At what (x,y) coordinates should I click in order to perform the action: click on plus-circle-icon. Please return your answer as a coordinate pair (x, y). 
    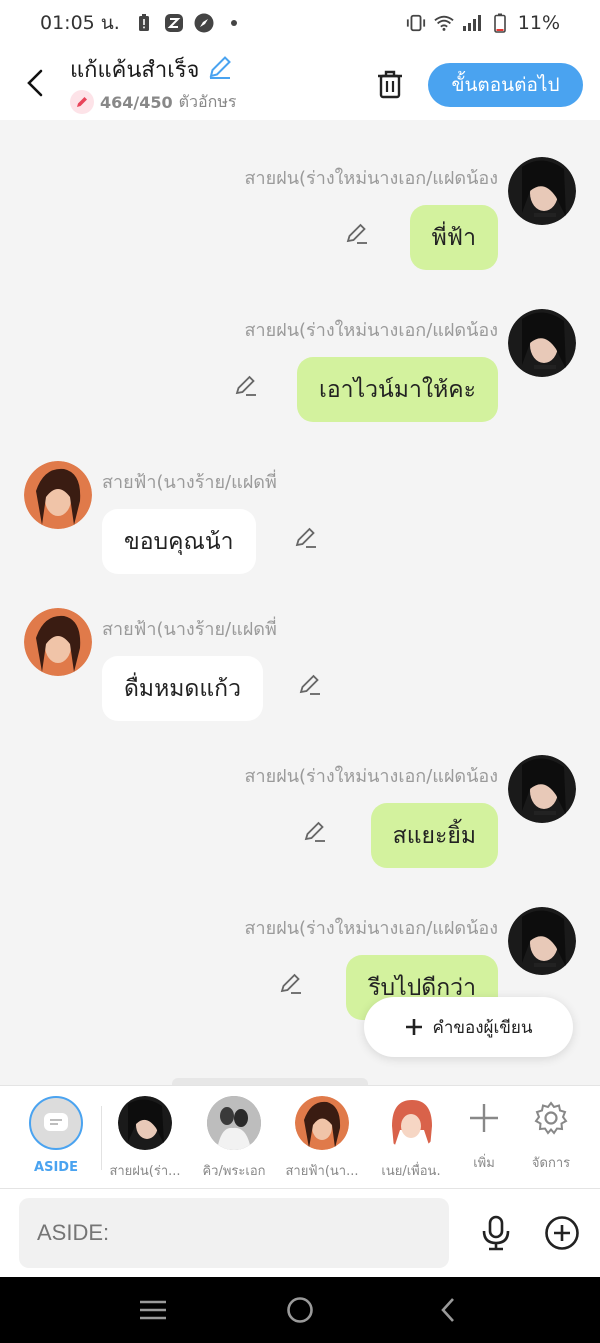
    Looking at the image, I should click on (562, 1233).